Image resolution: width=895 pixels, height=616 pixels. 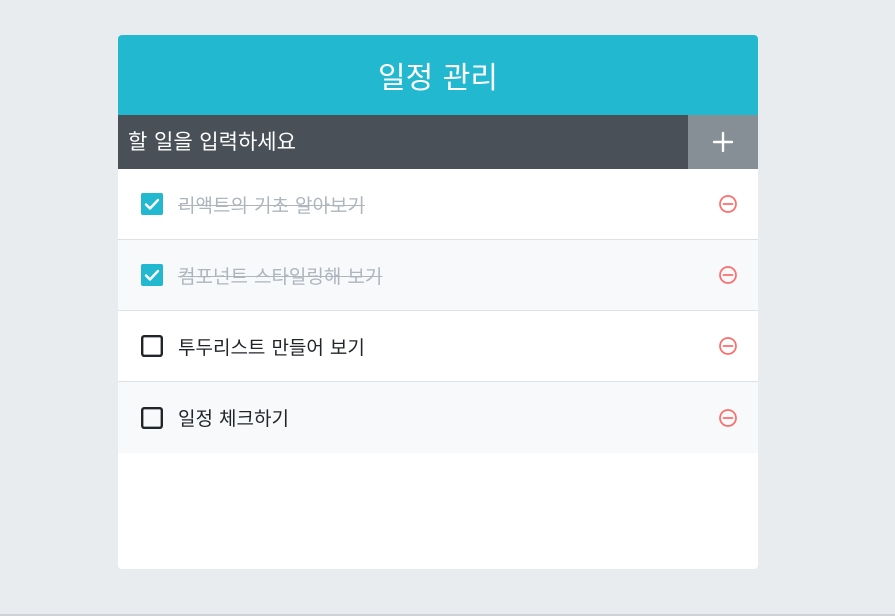 I want to click on insert-form, so click(x=438, y=142).